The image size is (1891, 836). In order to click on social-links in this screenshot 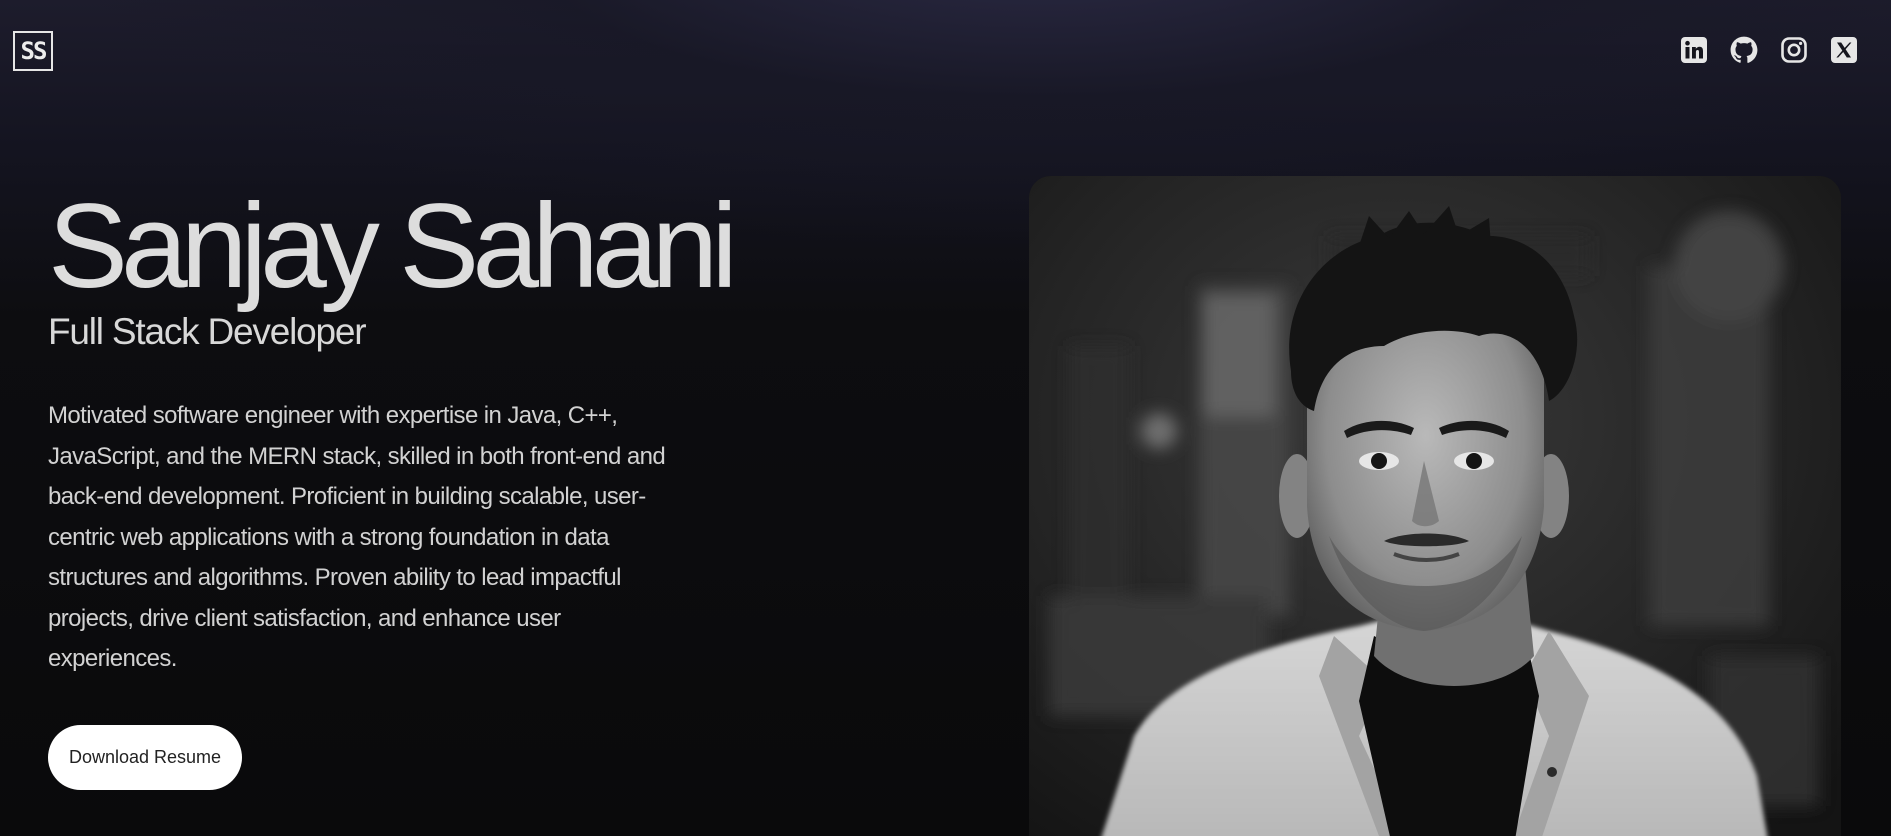, I will do `click(1769, 50)`.